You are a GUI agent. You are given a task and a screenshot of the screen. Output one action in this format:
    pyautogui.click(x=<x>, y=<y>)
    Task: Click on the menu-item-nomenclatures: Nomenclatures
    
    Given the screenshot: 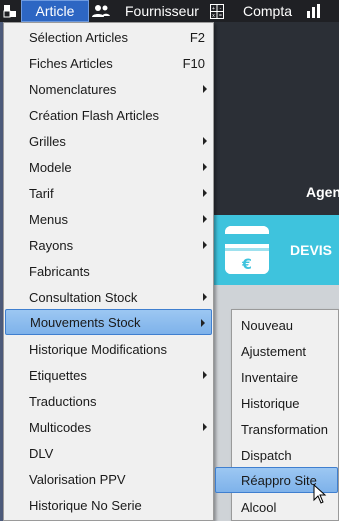 What is the action you would take?
    pyautogui.click(x=108, y=89)
    